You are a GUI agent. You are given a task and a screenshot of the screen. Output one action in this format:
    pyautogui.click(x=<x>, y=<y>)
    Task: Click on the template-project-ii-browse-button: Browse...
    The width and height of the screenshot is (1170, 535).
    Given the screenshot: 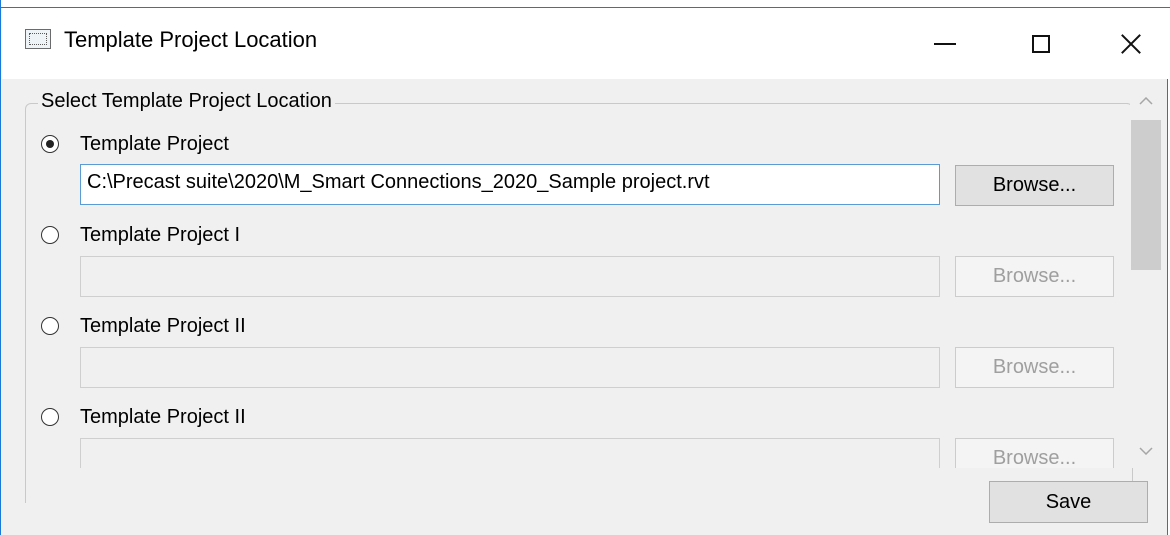 What is the action you would take?
    pyautogui.click(x=1034, y=367)
    